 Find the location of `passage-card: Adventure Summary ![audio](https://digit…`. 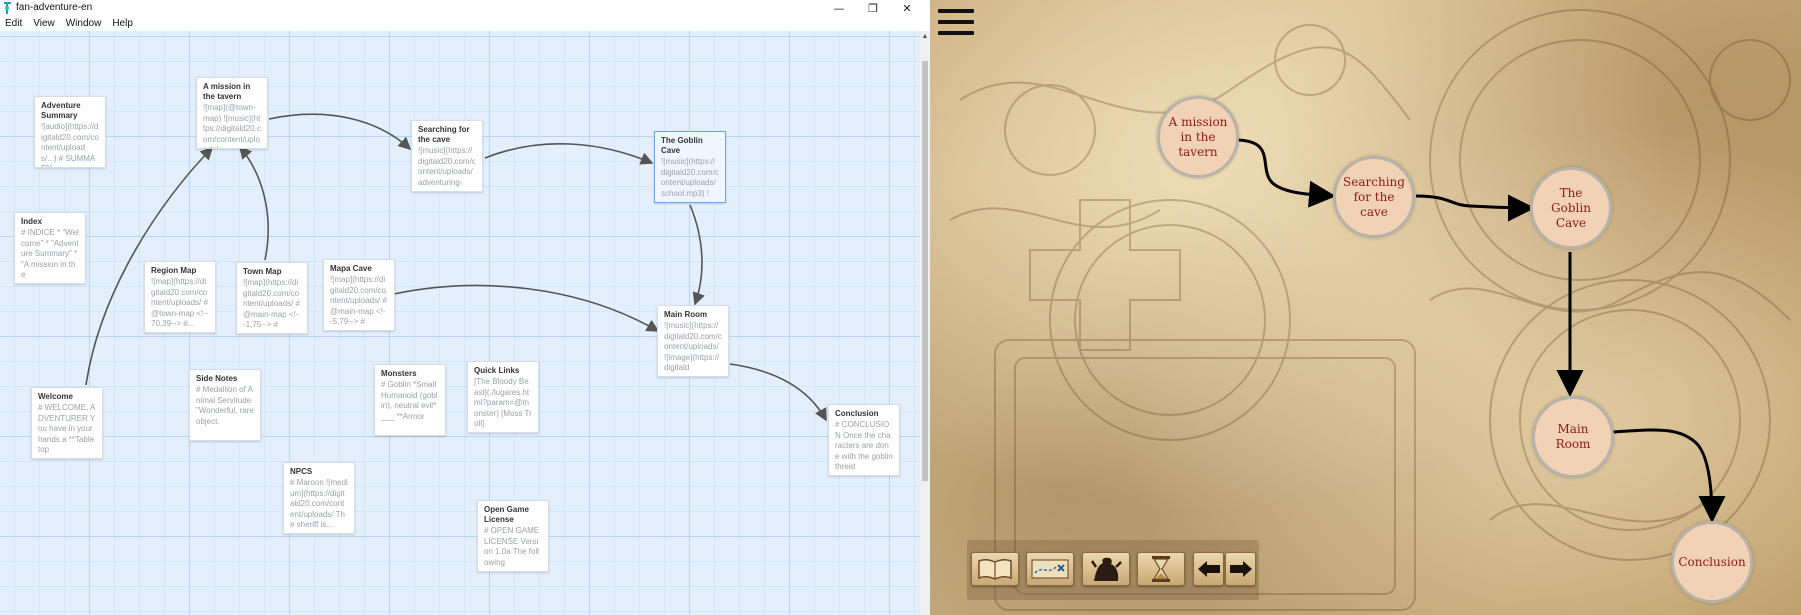

passage-card: Adventure Summary ![audio](https://digit… is located at coordinates (70, 132).